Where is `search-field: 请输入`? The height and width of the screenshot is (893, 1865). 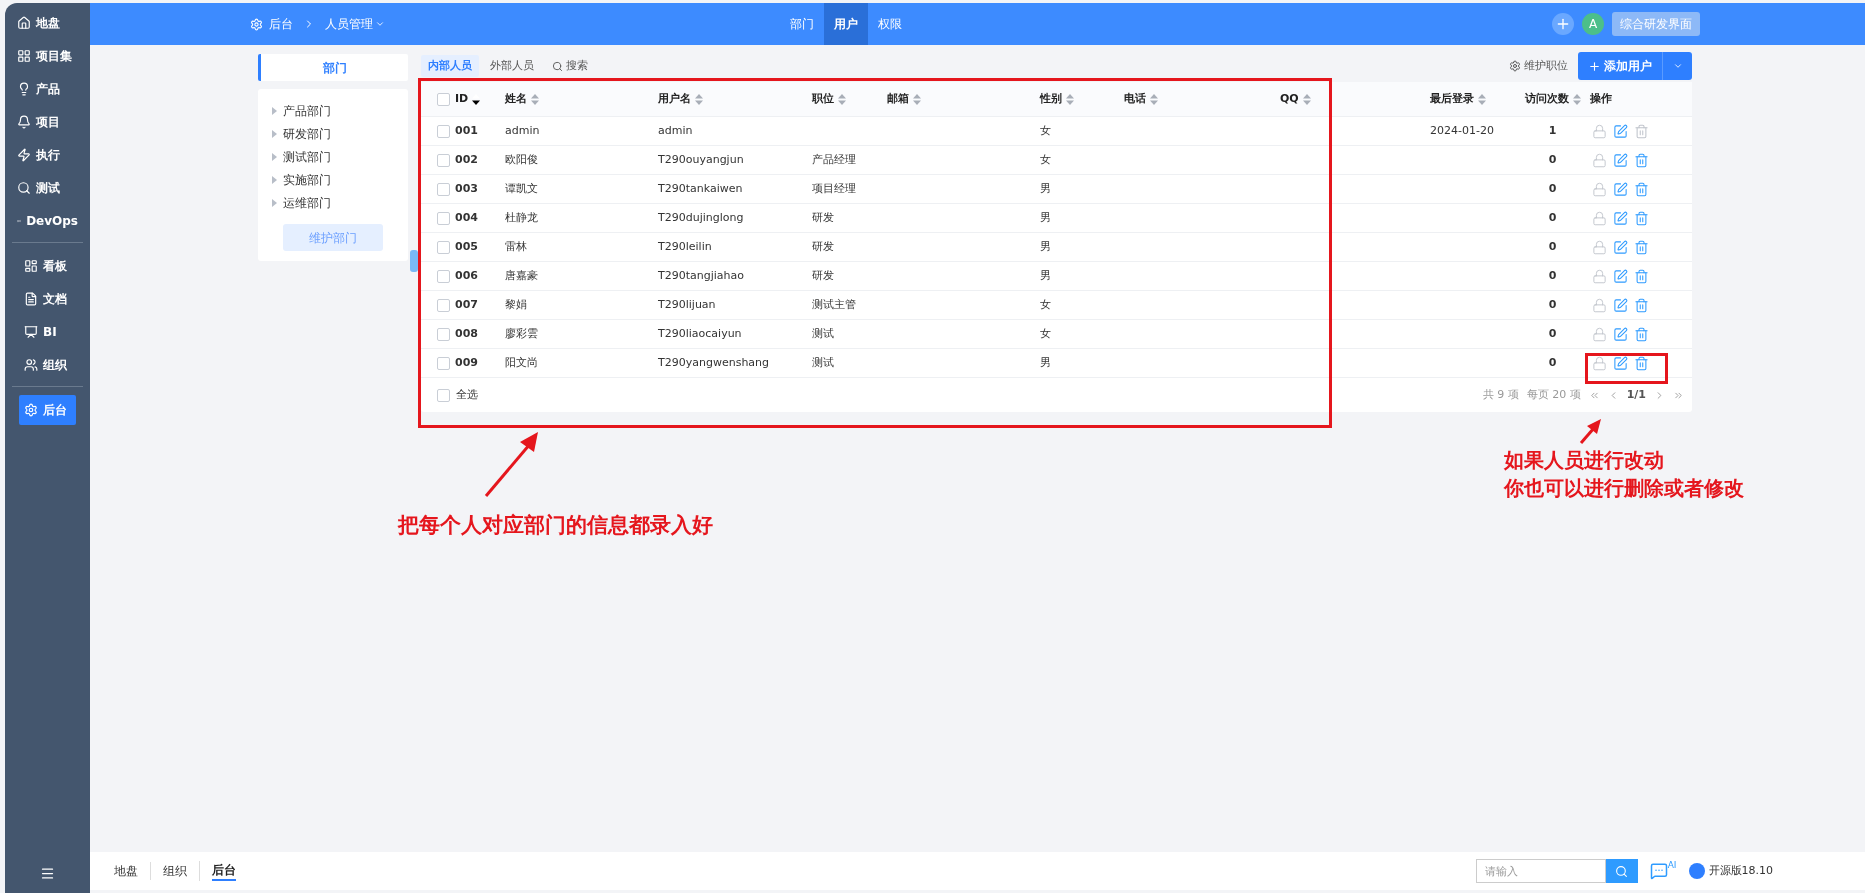 search-field: 请输入 is located at coordinates (1540, 871).